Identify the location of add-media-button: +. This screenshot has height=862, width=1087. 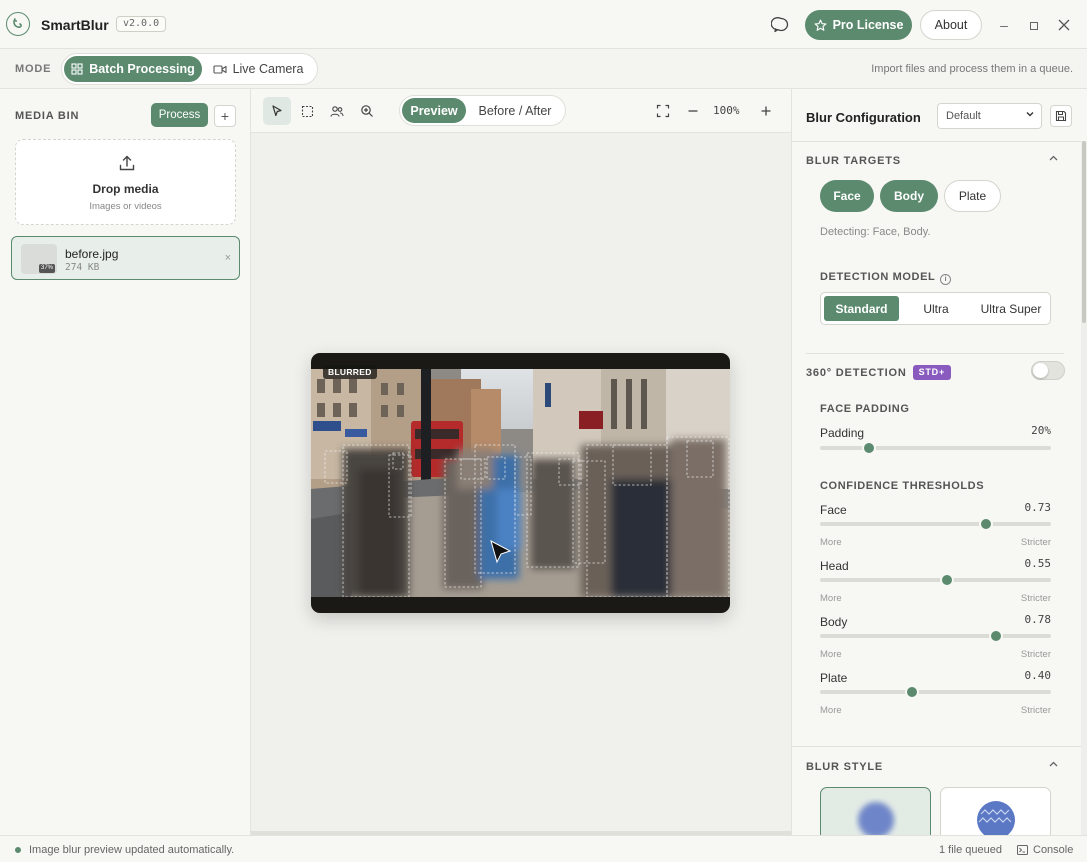
(225, 116).